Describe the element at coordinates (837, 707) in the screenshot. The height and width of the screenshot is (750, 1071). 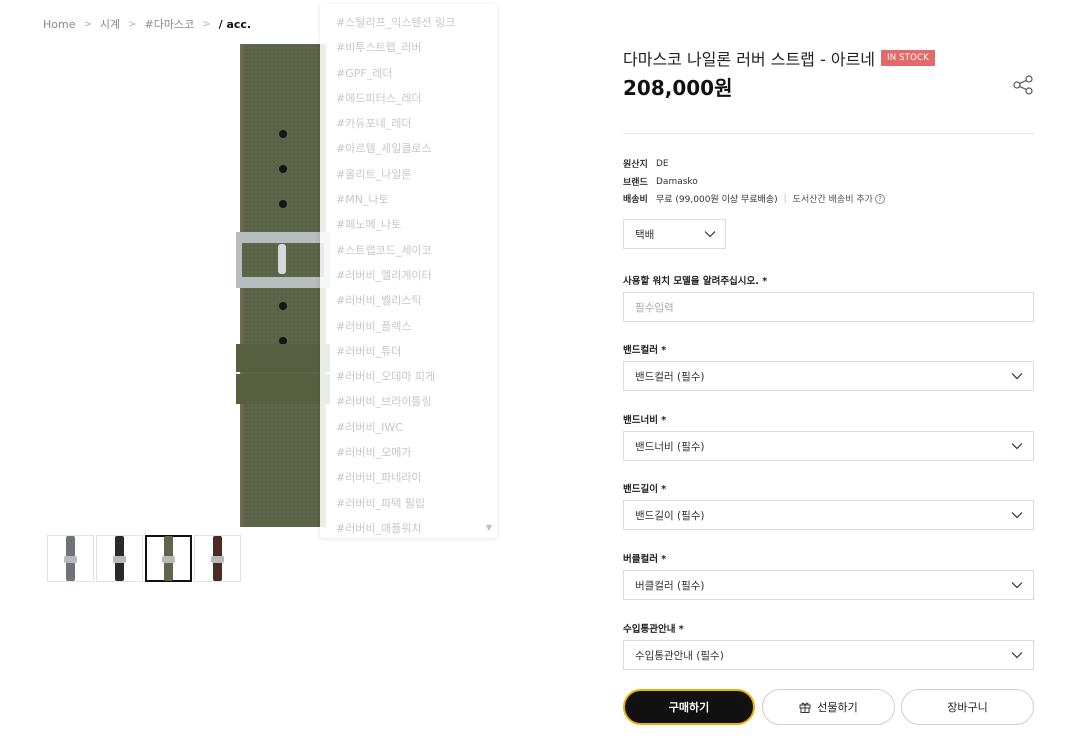
I see `gift-button-label: 선물하기` at that location.